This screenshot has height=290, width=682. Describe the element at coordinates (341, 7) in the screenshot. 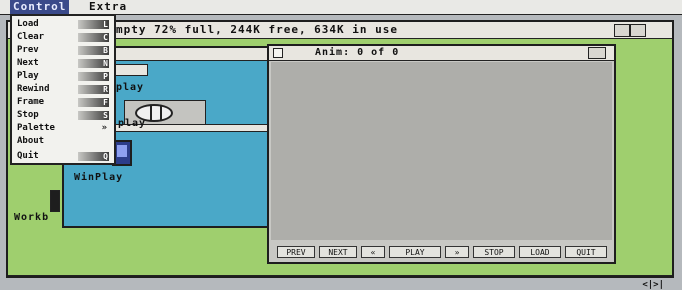

I see `menu-bar: Control Extra` at that location.